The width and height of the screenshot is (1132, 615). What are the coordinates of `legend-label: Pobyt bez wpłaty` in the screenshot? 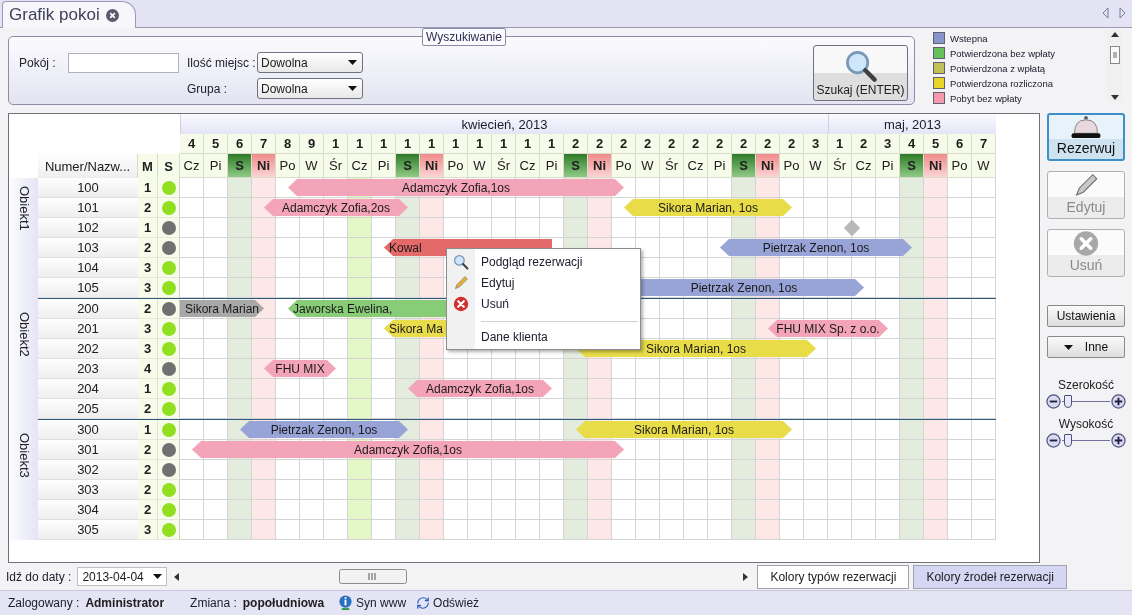 It's located at (986, 98).